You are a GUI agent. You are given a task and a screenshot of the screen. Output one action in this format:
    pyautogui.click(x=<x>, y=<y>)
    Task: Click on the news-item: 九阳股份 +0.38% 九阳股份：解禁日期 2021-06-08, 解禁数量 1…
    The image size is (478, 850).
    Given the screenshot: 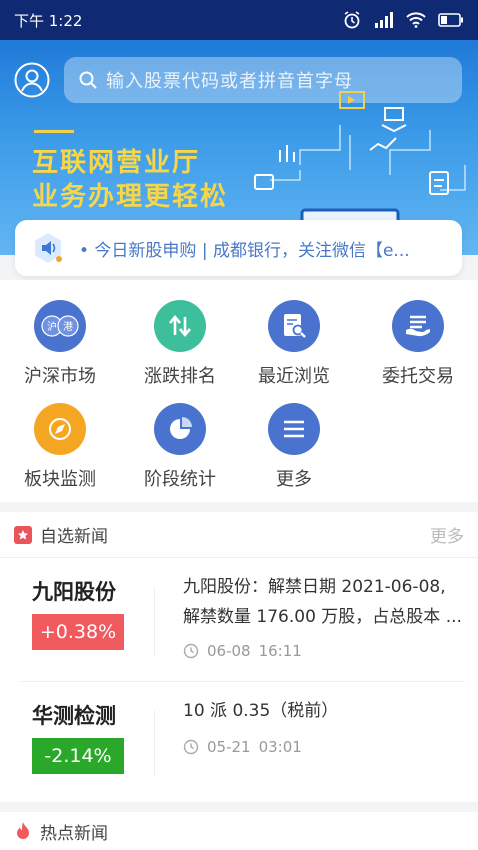 What is the action you would take?
    pyautogui.click(x=239, y=619)
    